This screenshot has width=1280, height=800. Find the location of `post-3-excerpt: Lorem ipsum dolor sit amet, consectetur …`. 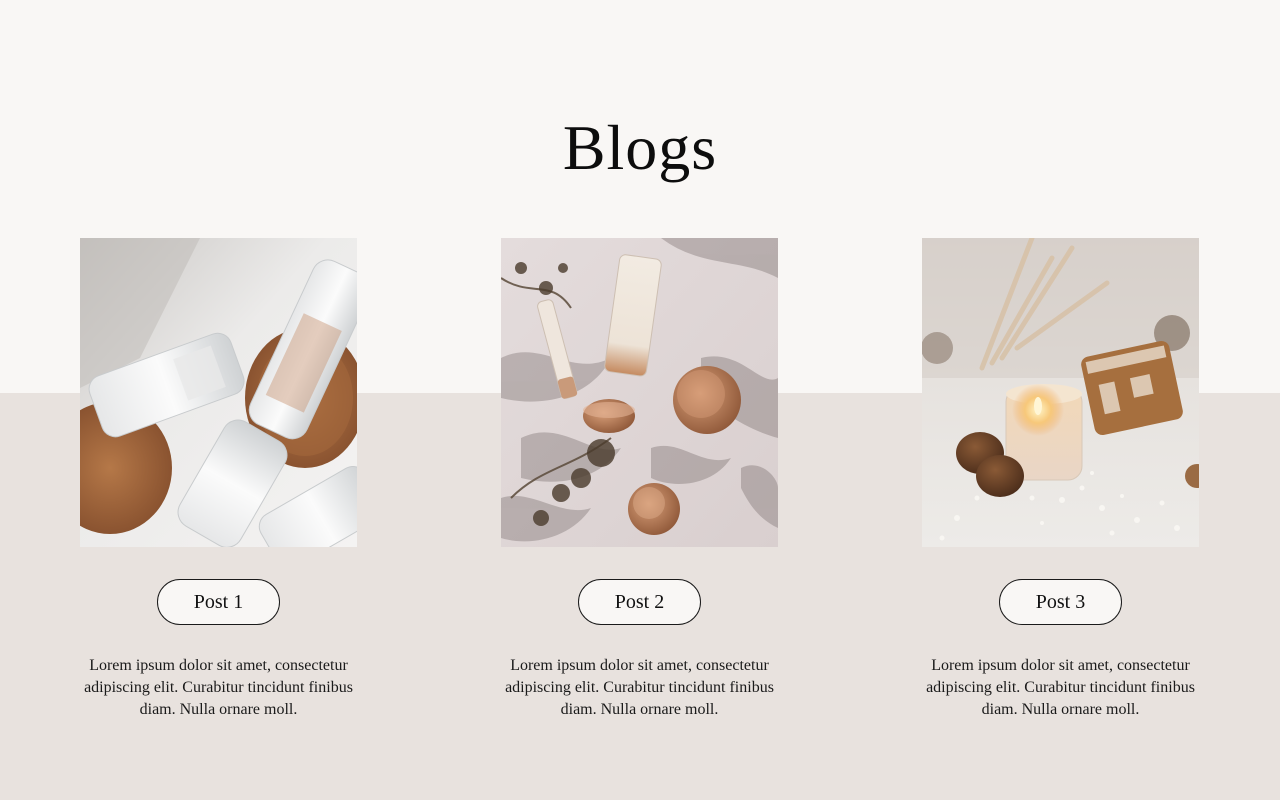

post-3-excerpt: Lorem ipsum dolor sit amet, consectetur … is located at coordinates (1060, 687).